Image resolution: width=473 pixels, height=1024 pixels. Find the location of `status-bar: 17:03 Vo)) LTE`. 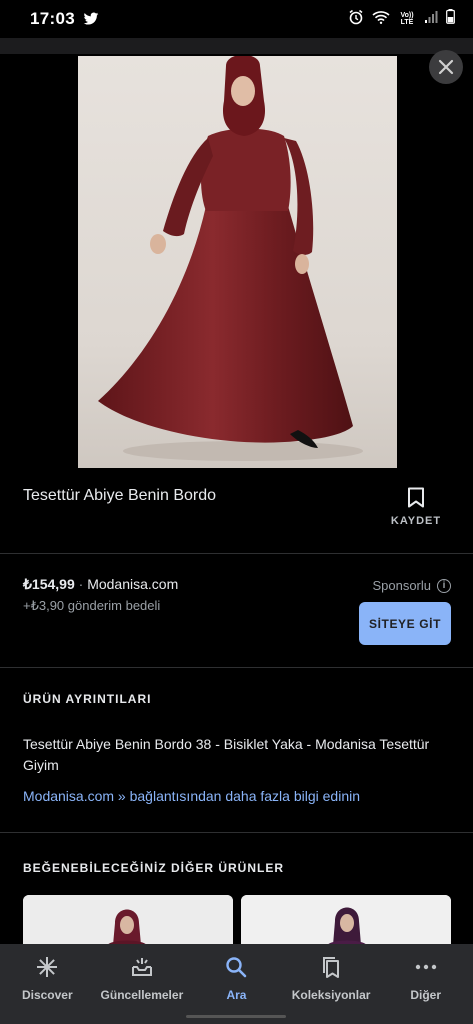

status-bar: 17:03 Vo)) LTE is located at coordinates (236, 19).